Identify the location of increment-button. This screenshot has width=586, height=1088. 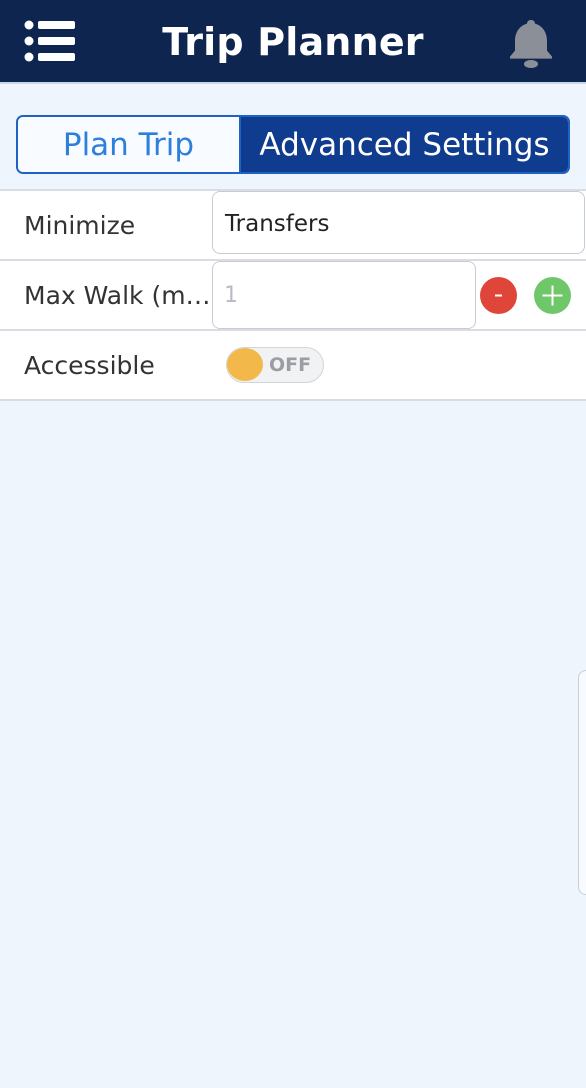
(552, 295).